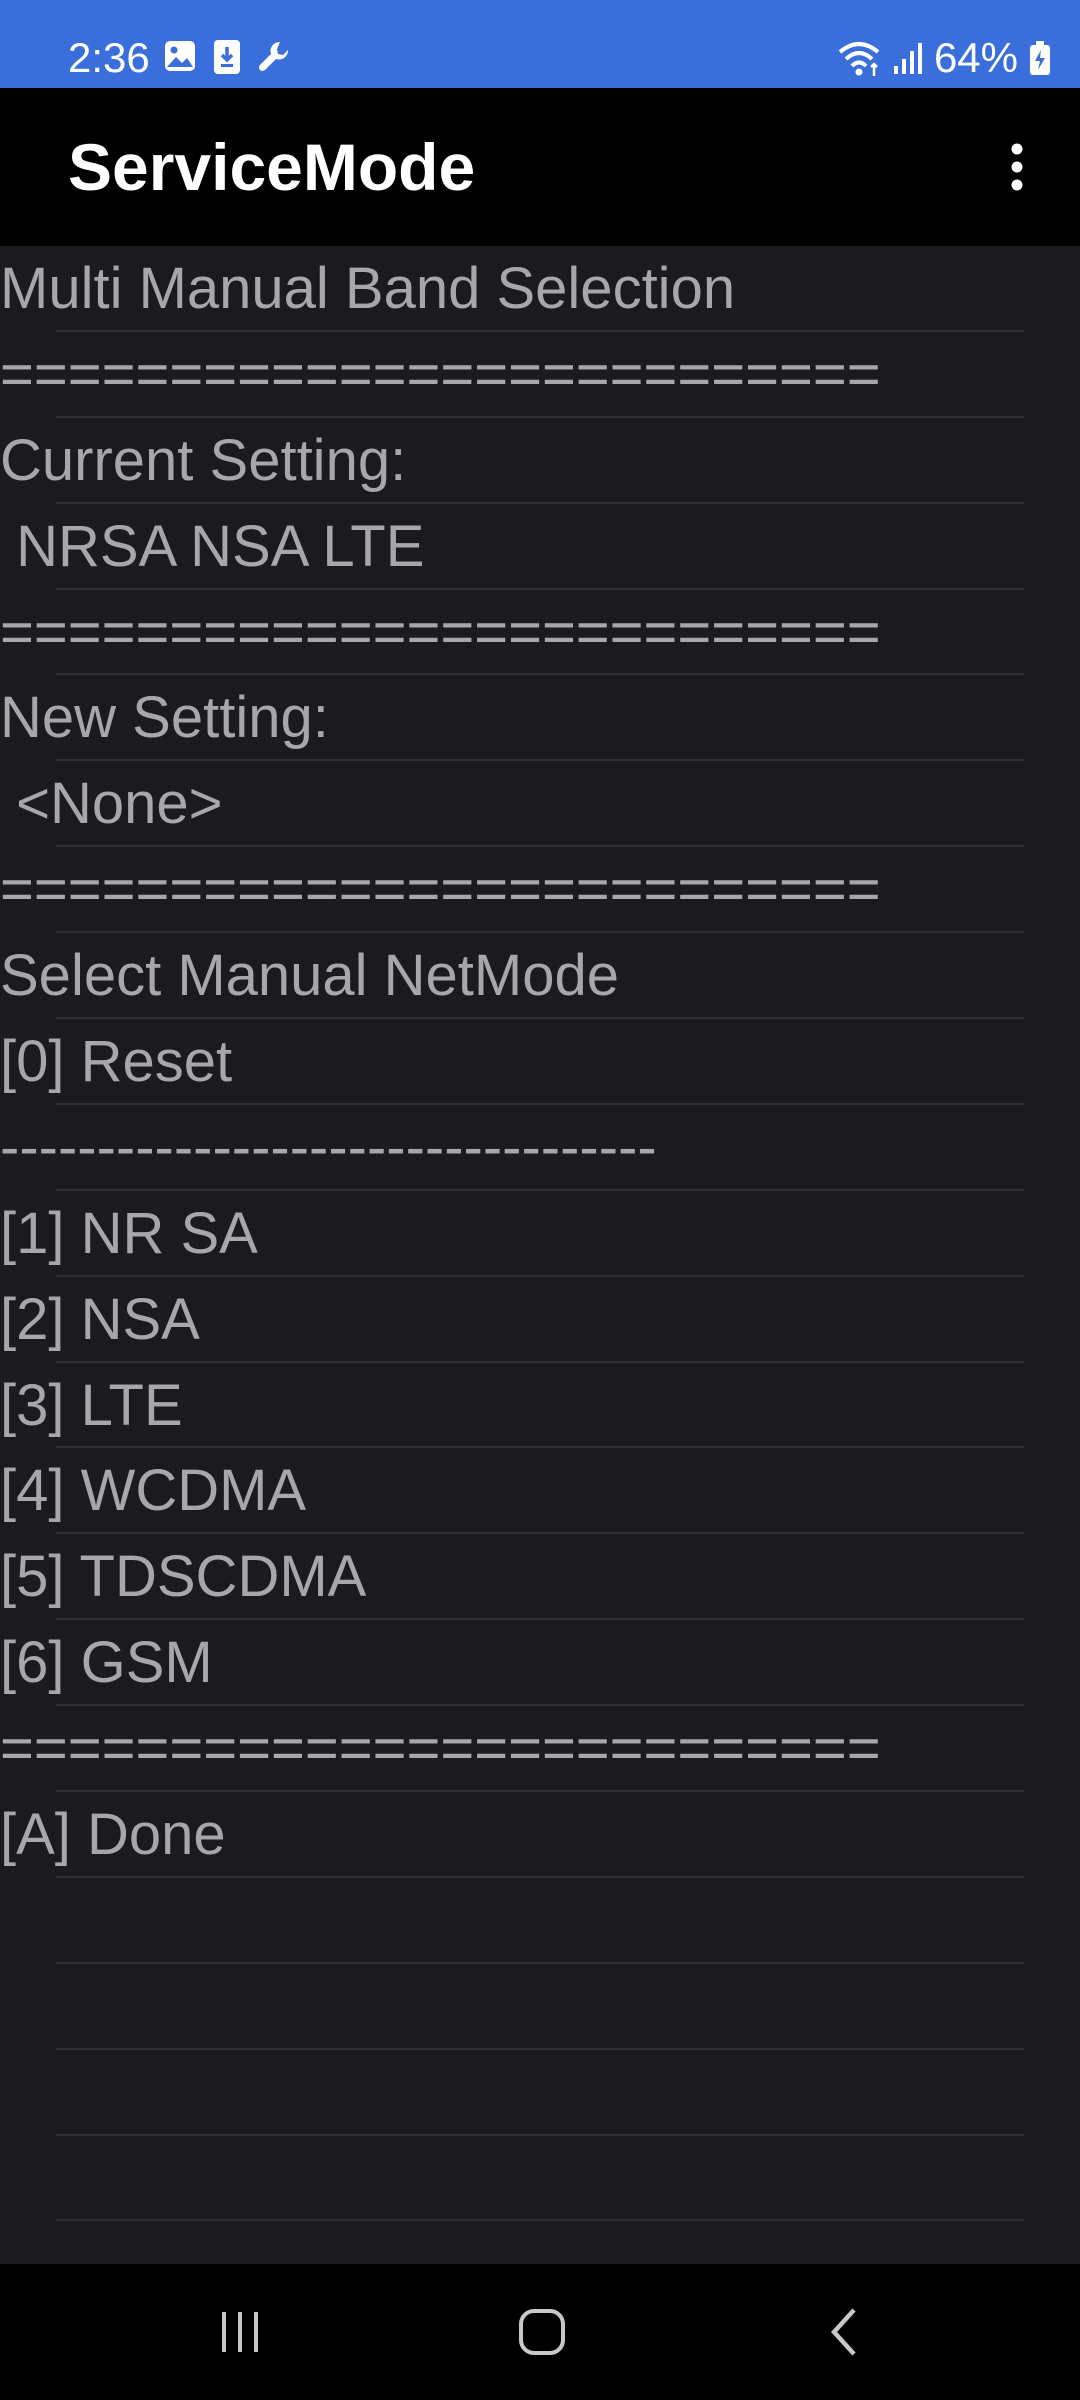 This screenshot has width=1080, height=2400. I want to click on menu-line-section-header: Select Manual NetMode, so click(540, 976).